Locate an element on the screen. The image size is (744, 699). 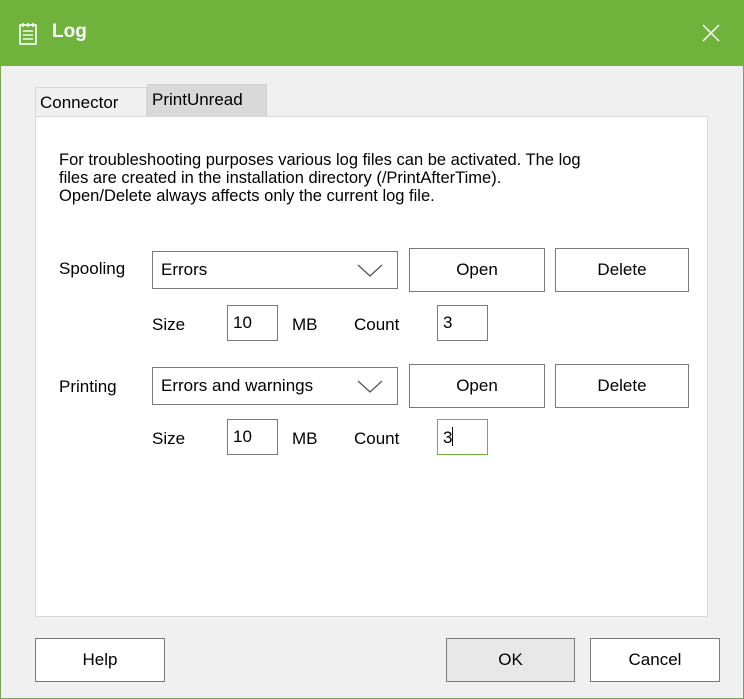
printing-size-label: Size is located at coordinates (169, 438).